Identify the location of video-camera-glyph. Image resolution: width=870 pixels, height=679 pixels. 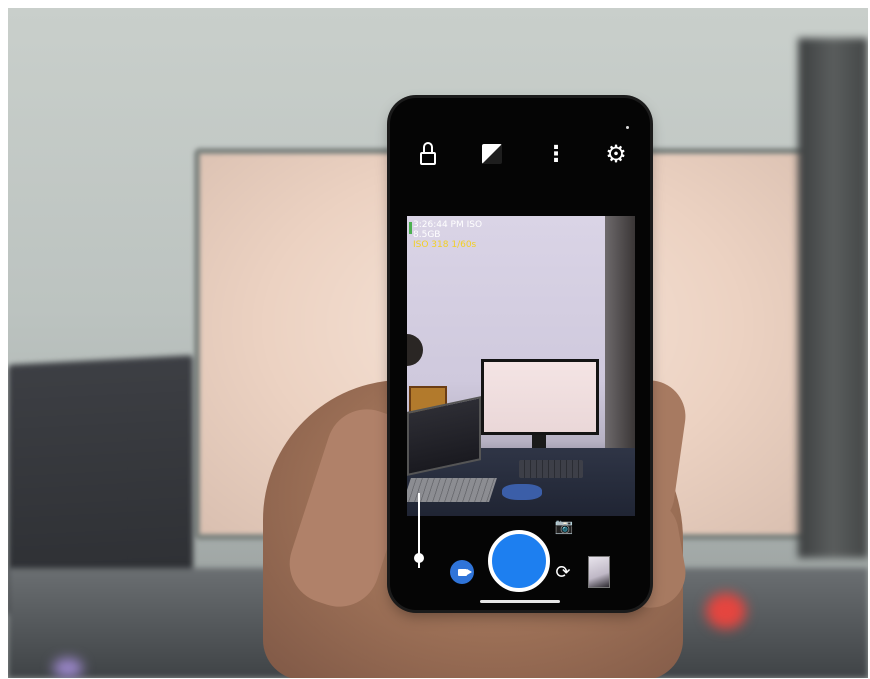
(464, 572).